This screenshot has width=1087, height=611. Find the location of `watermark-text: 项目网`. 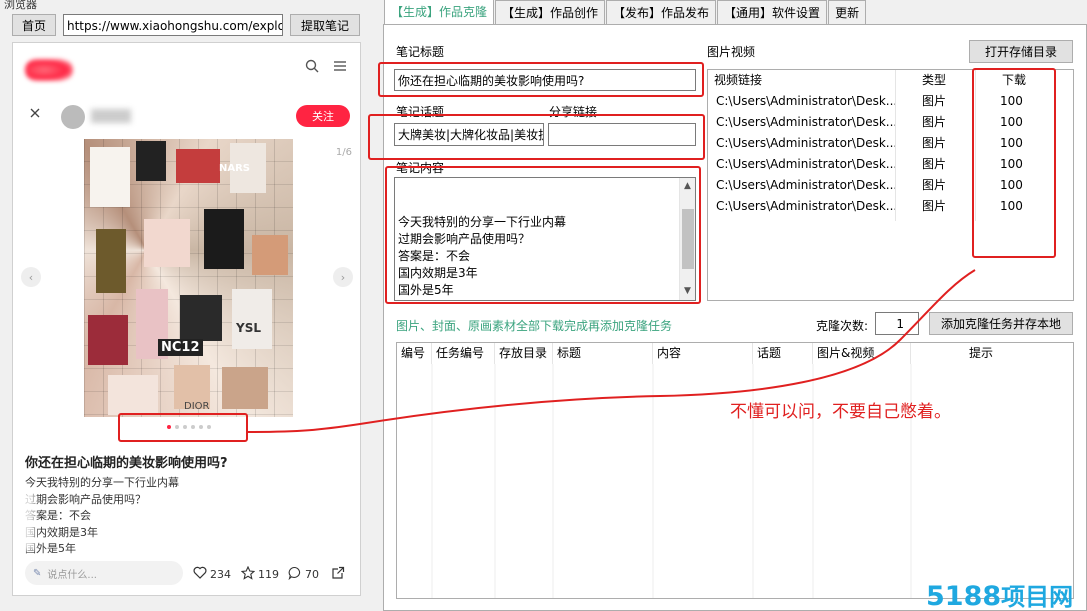

watermark-text: 项目网 is located at coordinates (1037, 597).